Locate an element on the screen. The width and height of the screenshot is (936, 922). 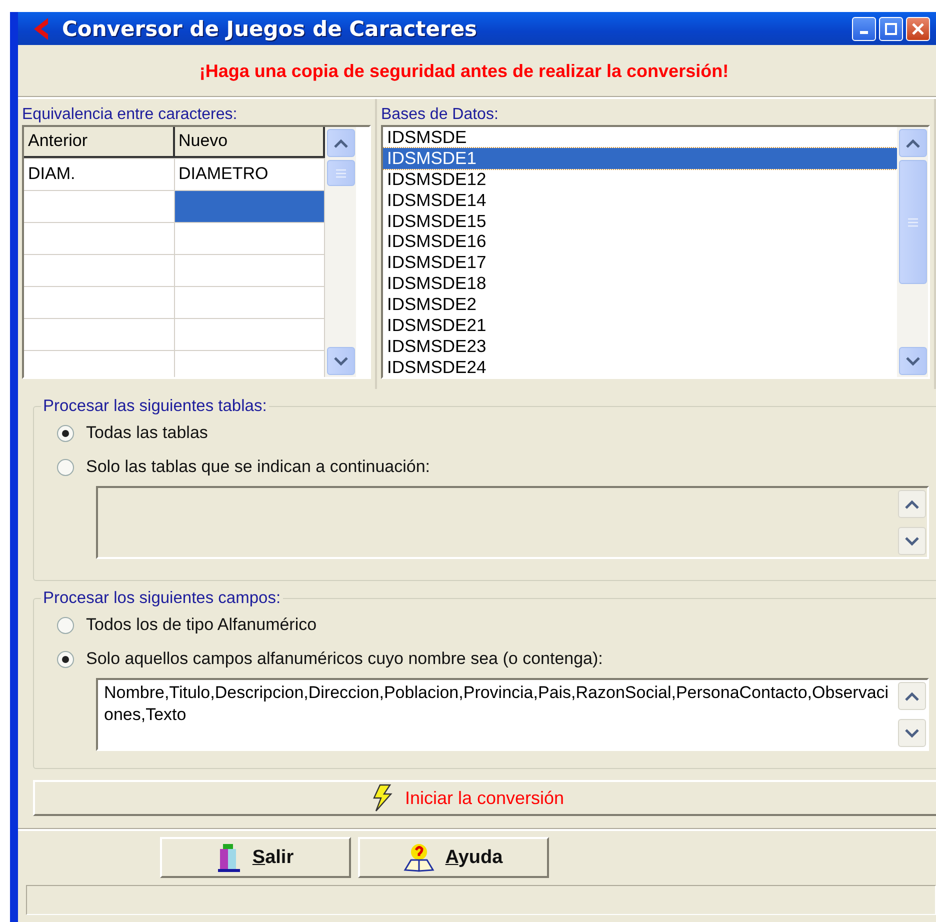
group-title: Procesar las siguientes tablas: is located at coordinates (155, 406).